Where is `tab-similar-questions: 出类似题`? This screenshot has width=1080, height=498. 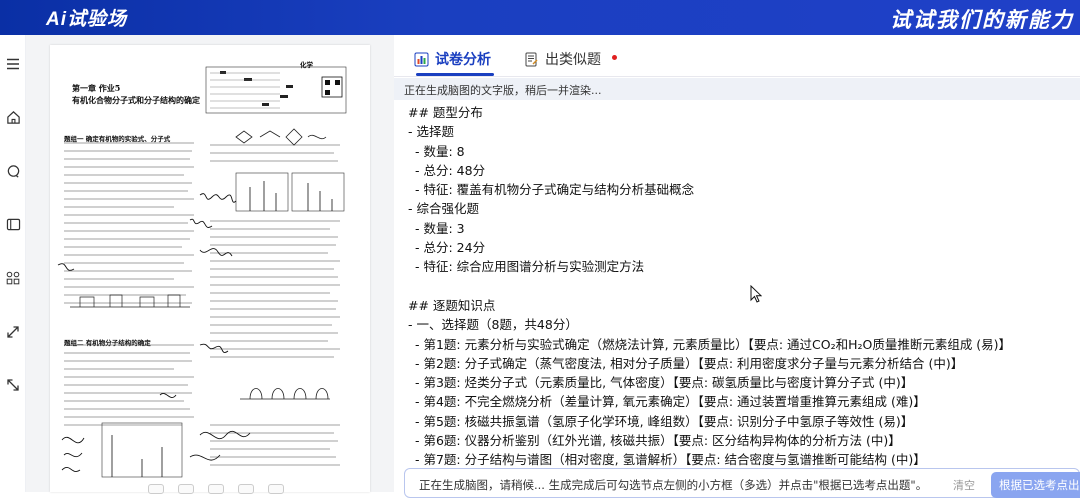 tab-similar-questions: 出类似题 is located at coordinates (562, 59).